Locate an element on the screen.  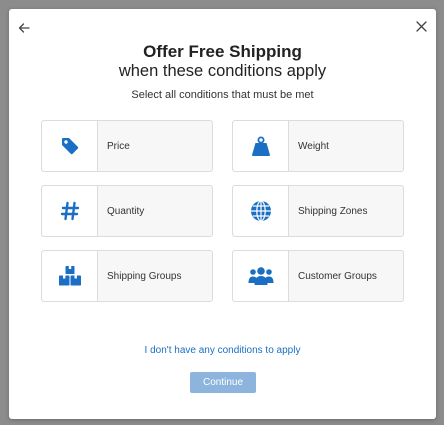
condition-label: Customer Groups is located at coordinates (337, 276).